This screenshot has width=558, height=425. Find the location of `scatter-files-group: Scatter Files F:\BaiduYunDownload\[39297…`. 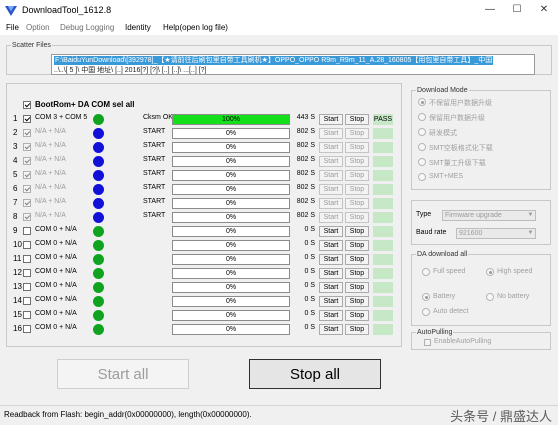

scatter-files-group: Scatter Files F:\BaiduYunDownload\[39297… is located at coordinates (279, 58).